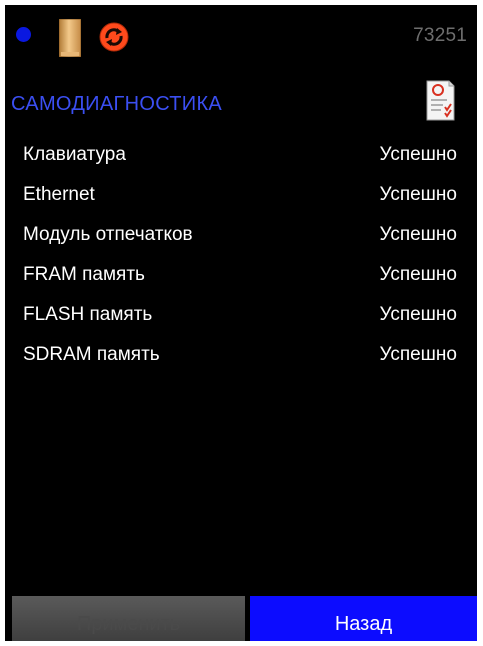 The height and width of the screenshot is (646, 483). Describe the element at coordinates (128, 618) in the screenshot. I see `apply-button: Применить` at that location.